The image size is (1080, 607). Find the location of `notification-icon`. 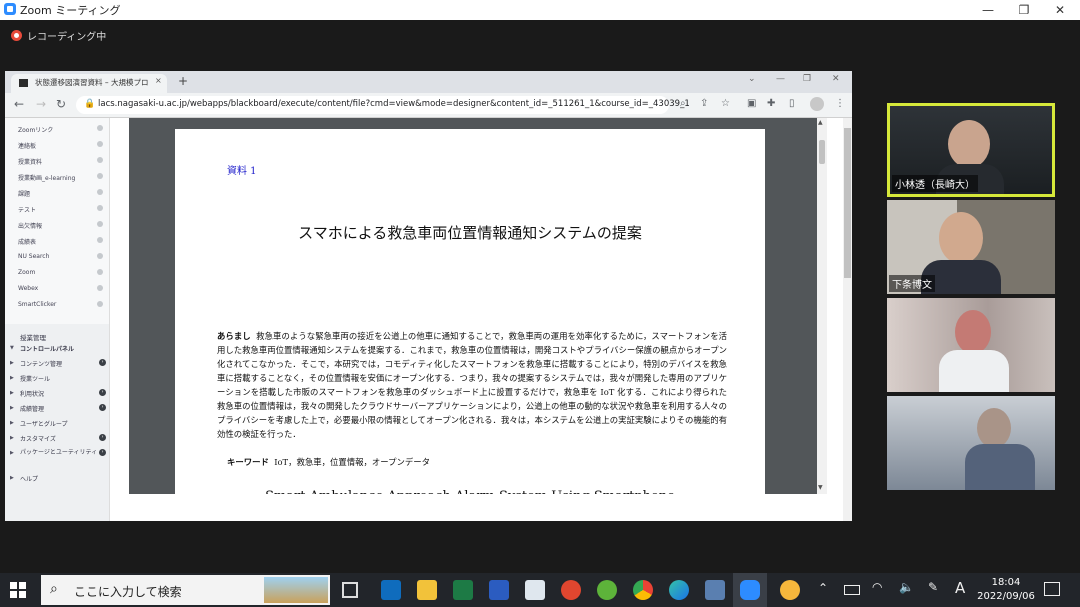

notification-icon is located at coordinates (1052, 589).